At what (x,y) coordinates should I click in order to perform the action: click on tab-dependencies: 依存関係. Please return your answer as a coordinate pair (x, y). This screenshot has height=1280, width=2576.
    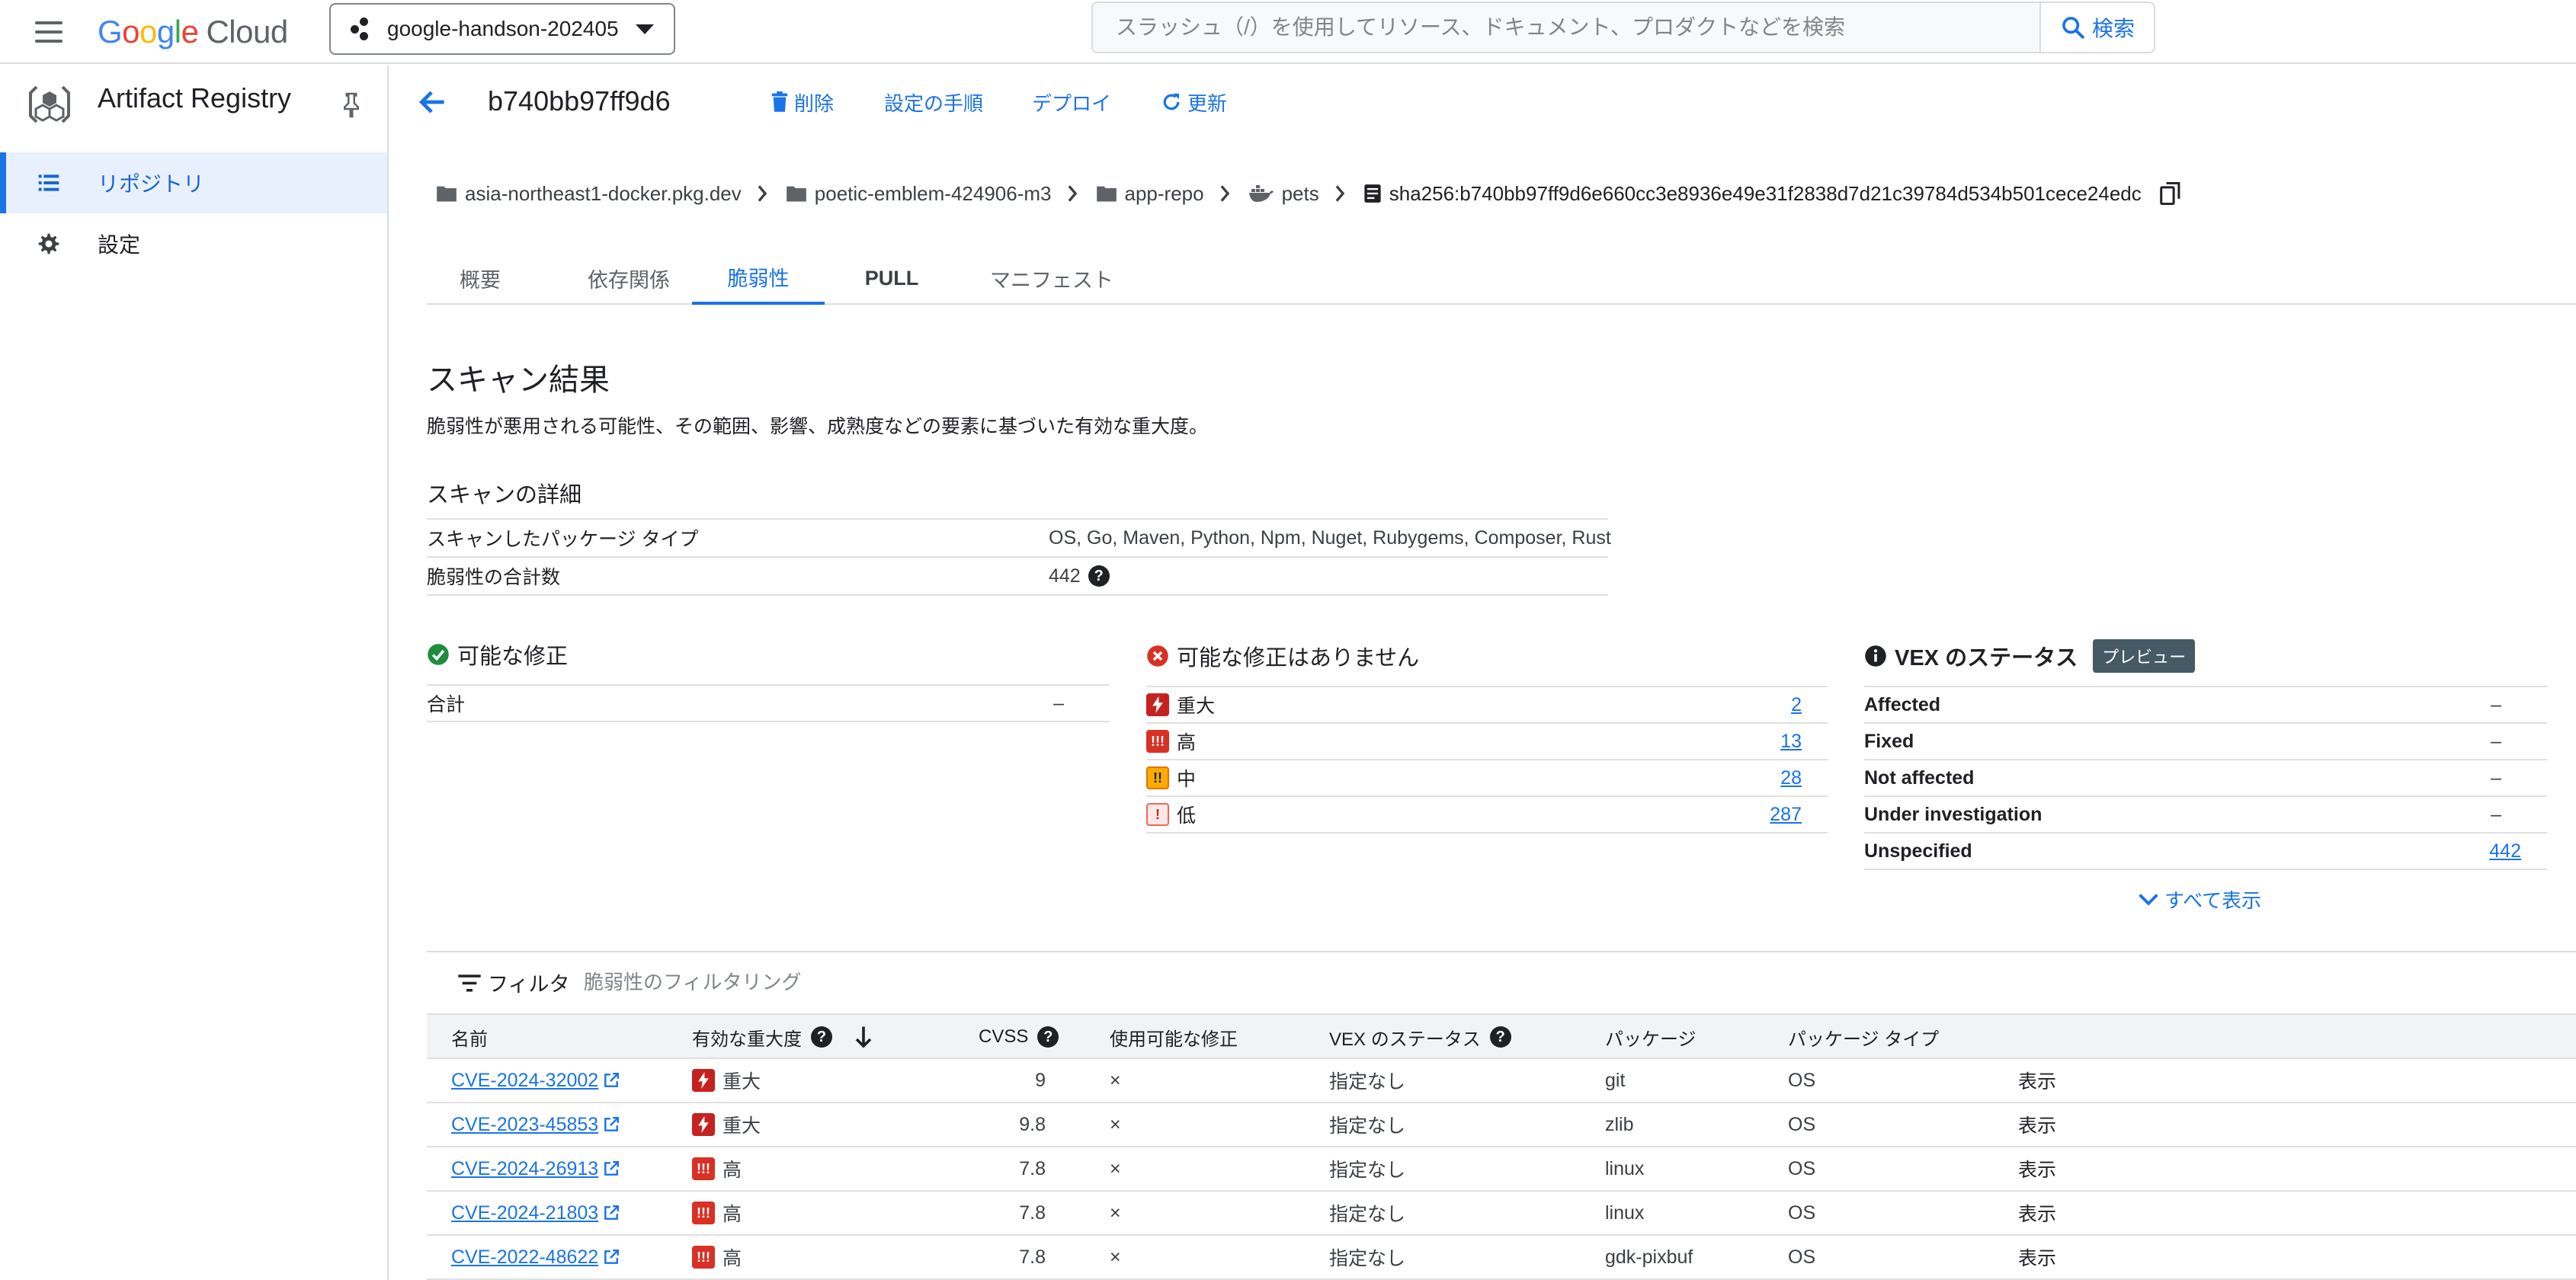
    Looking at the image, I should click on (628, 278).